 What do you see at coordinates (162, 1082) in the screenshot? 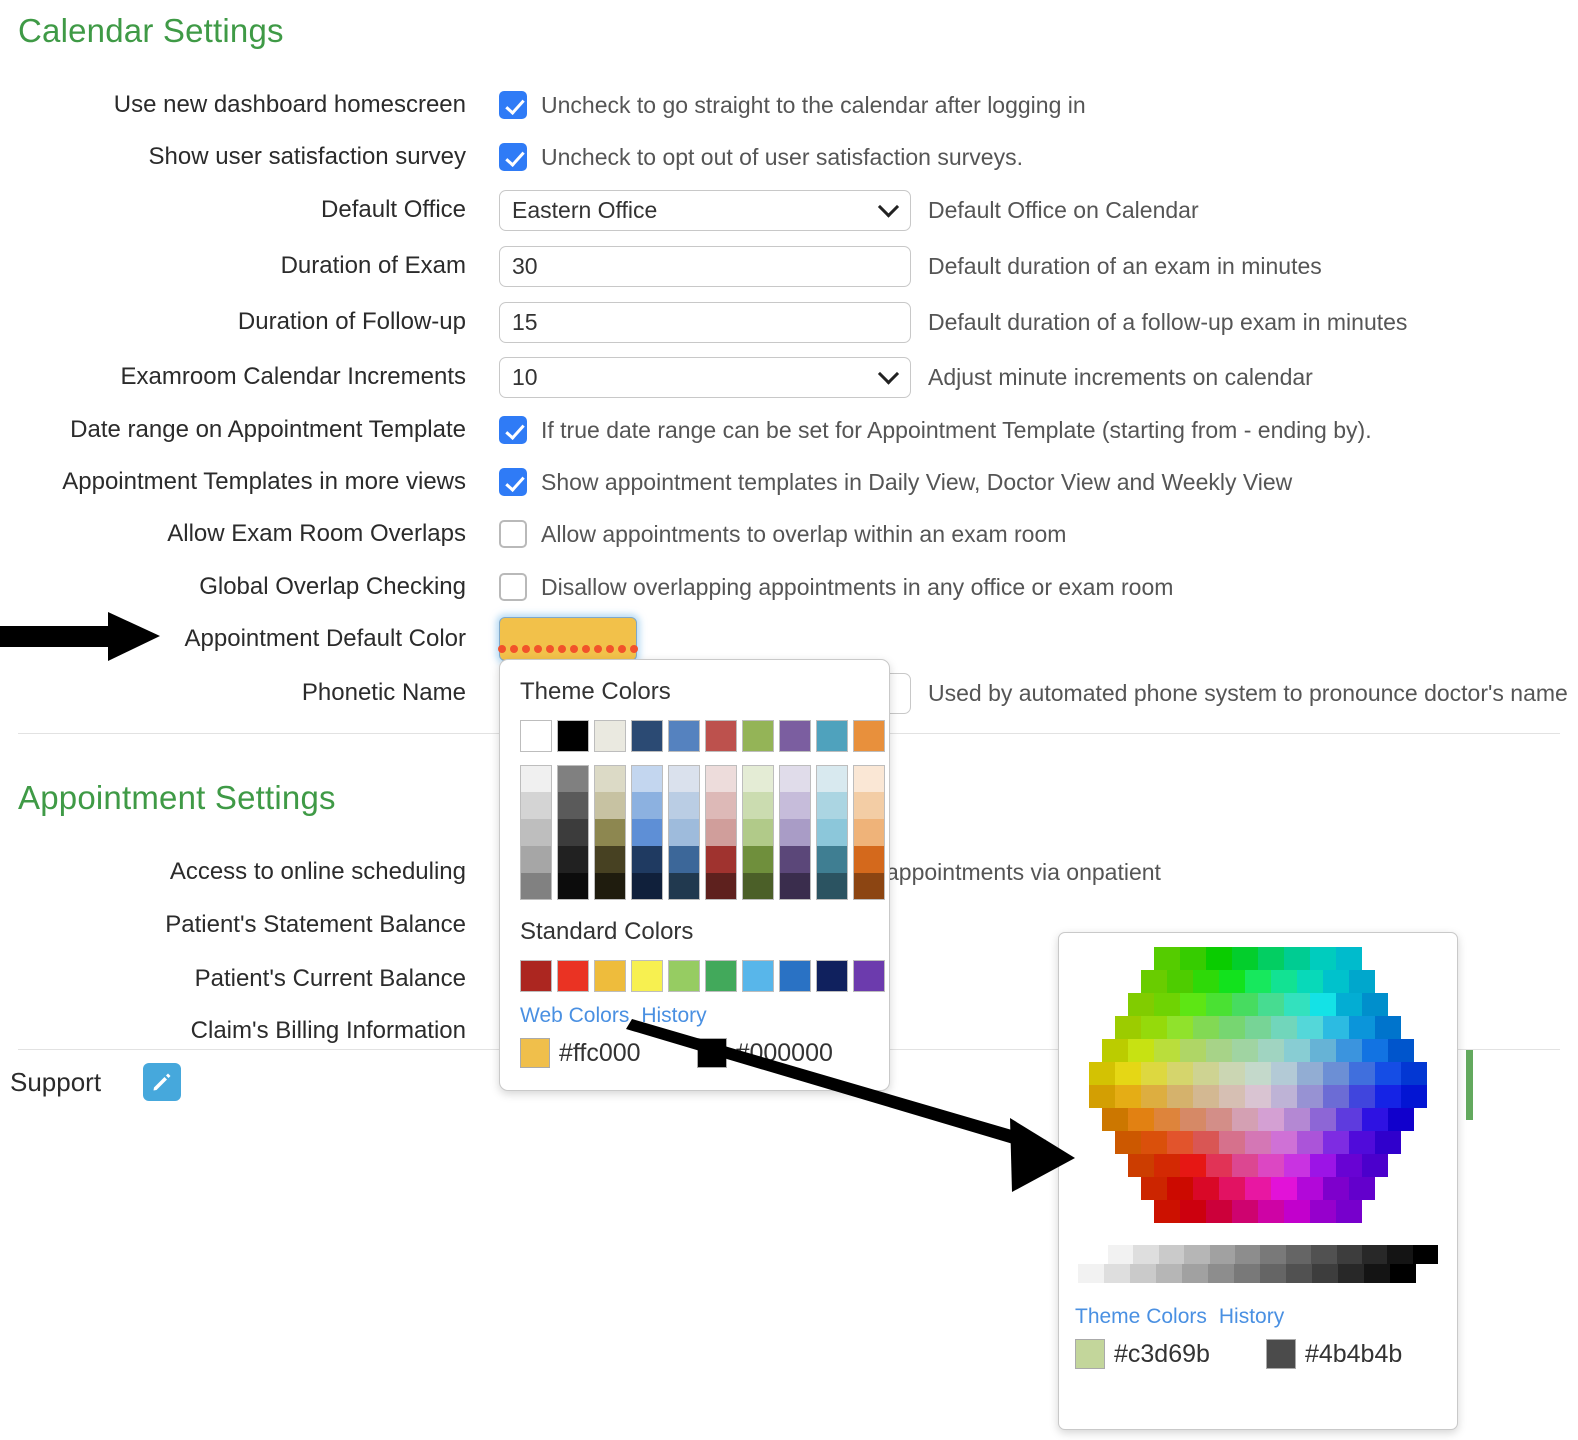
I see `pencil-icon` at bounding box center [162, 1082].